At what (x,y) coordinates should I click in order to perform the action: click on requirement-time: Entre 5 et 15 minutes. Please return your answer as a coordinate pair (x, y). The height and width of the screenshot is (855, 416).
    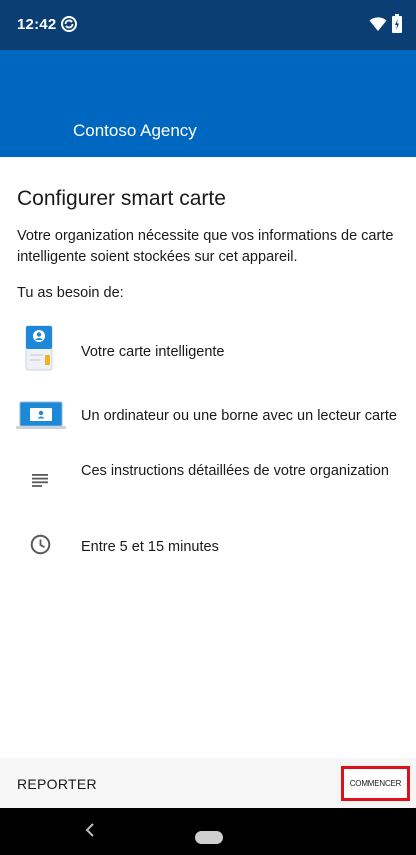
    Looking at the image, I should click on (208, 546).